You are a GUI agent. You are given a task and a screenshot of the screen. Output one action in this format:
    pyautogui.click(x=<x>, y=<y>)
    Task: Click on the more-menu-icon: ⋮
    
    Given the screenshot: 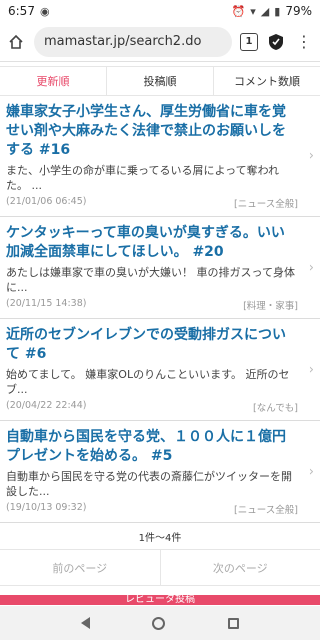 What is the action you would take?
    pyautogui.click(x=304, y=42)
    